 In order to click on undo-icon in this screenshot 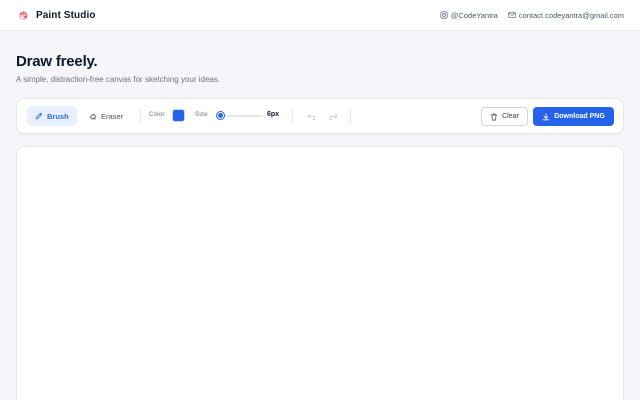, I will do `click(311, 116)`.